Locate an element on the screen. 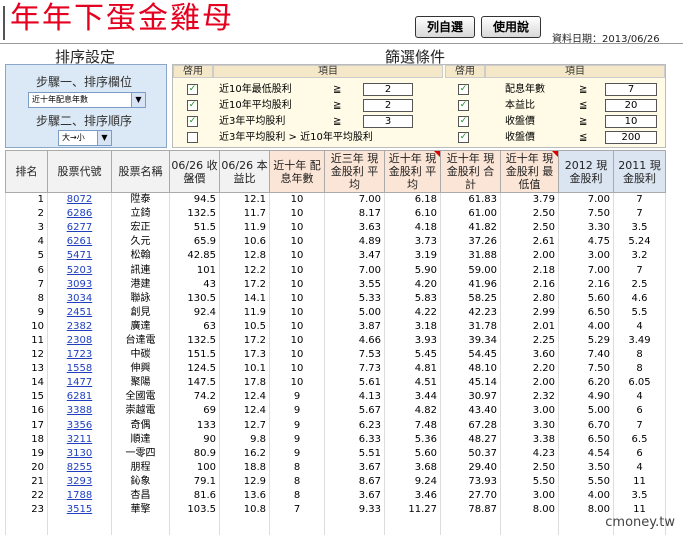  col-header-dividend-years: 近十年 配息年數 is located at coordinates (297, 171).